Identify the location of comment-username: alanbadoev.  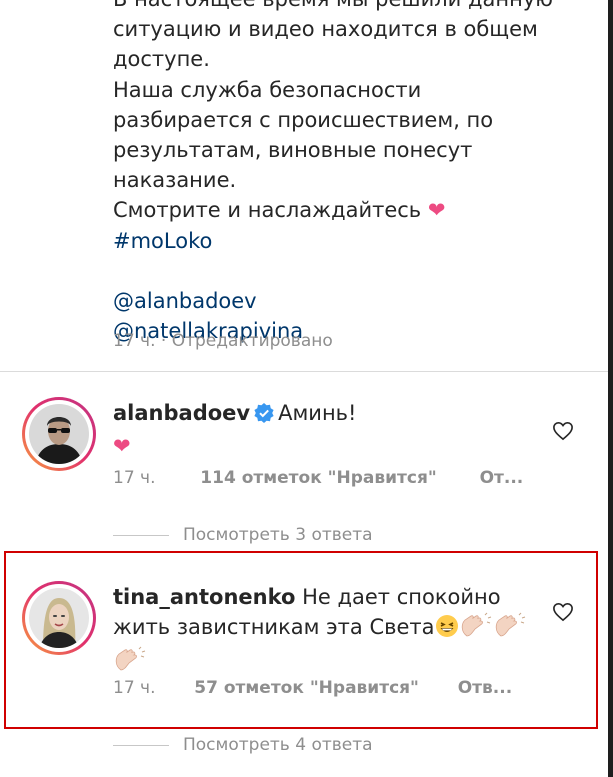
(181, 413).